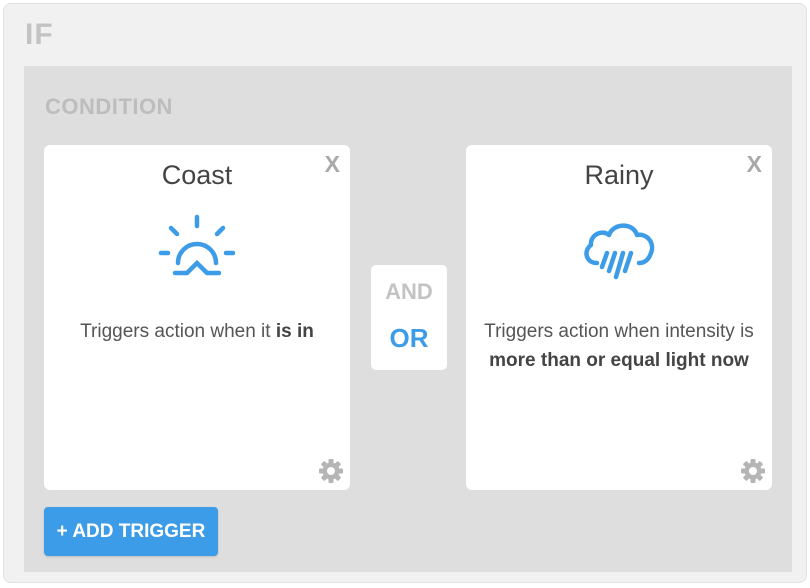 The height and width of the screenshot is (588, 810). What do you see at coordinates (197, 245) in the screenshot?
I see `sunrise-icon` at bounding box center [197, 245].